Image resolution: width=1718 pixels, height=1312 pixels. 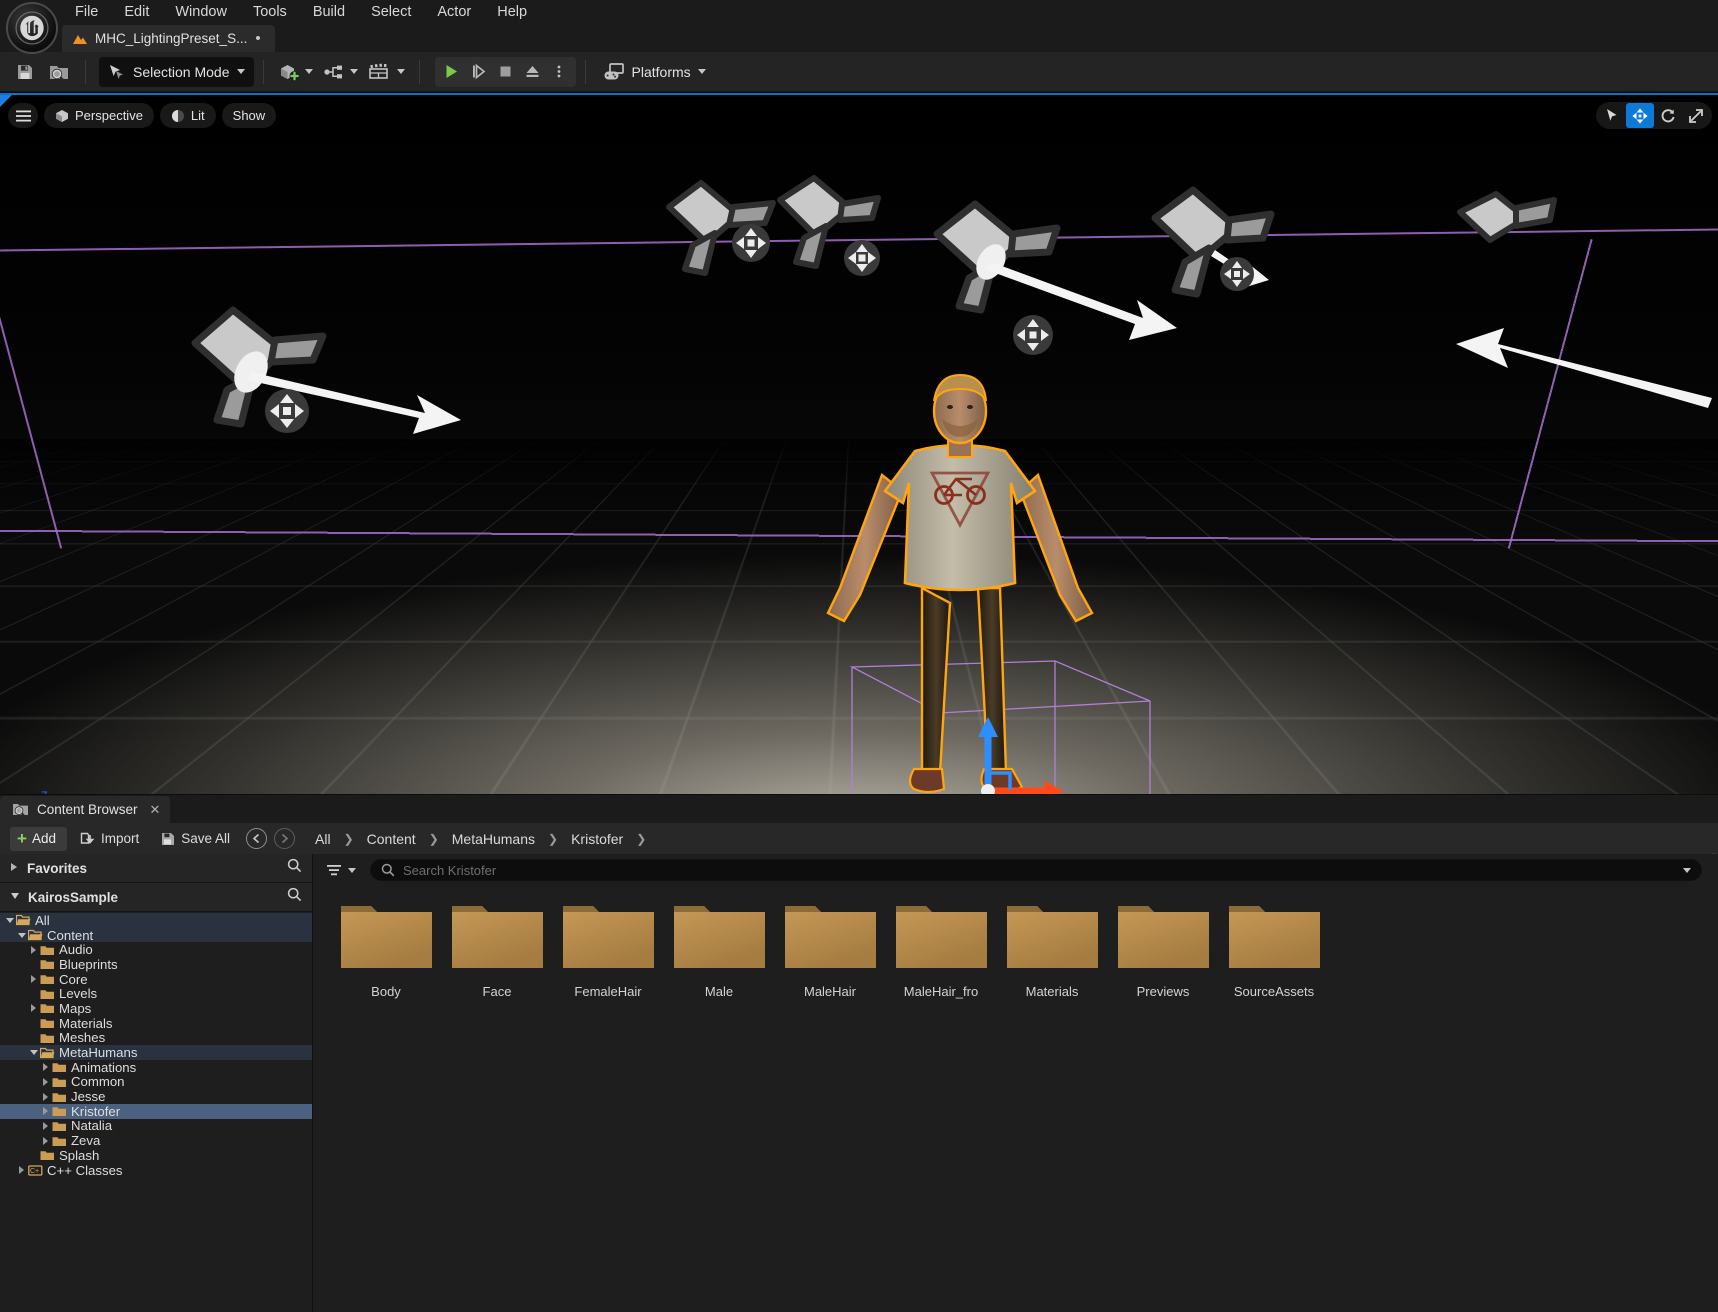 I want to click on tab-level-editor: MHC_LightingPreset_S... •, so click(x=168, y=38).